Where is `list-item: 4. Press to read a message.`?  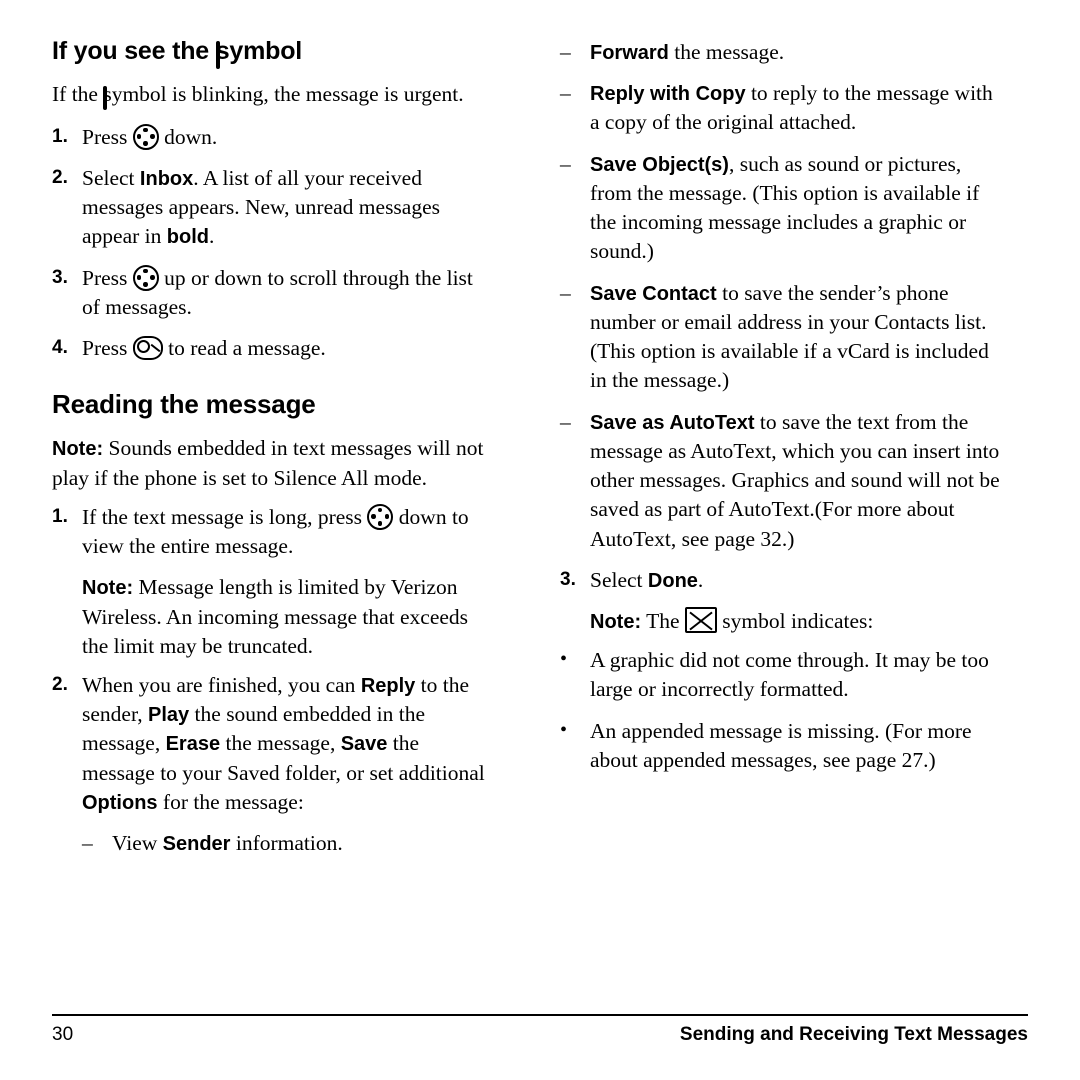 list-item: 4. Press to read a message. is located at coordinates (272, 348).